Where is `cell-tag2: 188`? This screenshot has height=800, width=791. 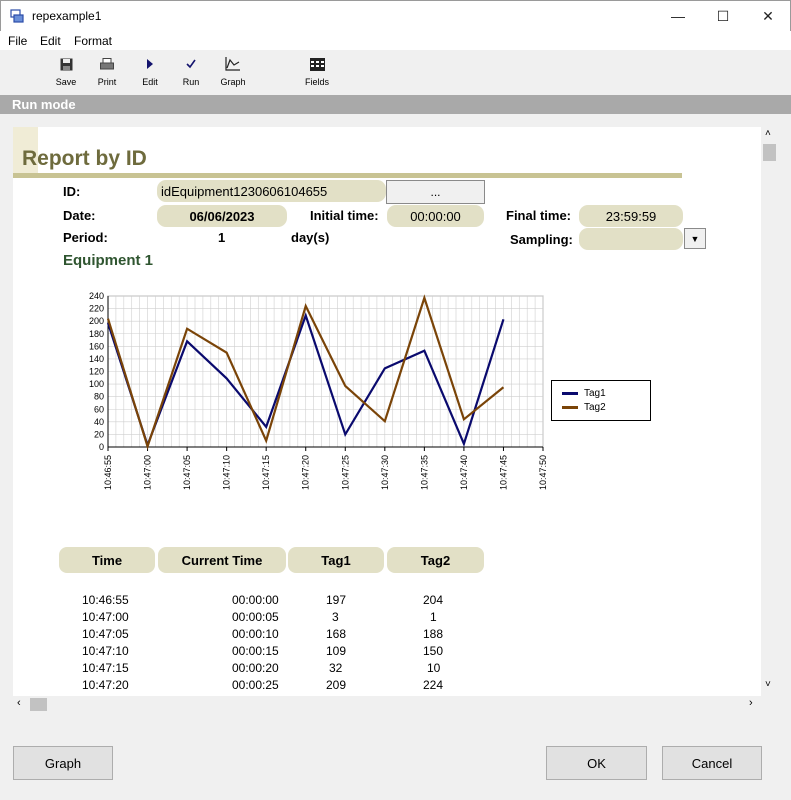
cell-tag2: 188 is located at coordinates (433, 634).